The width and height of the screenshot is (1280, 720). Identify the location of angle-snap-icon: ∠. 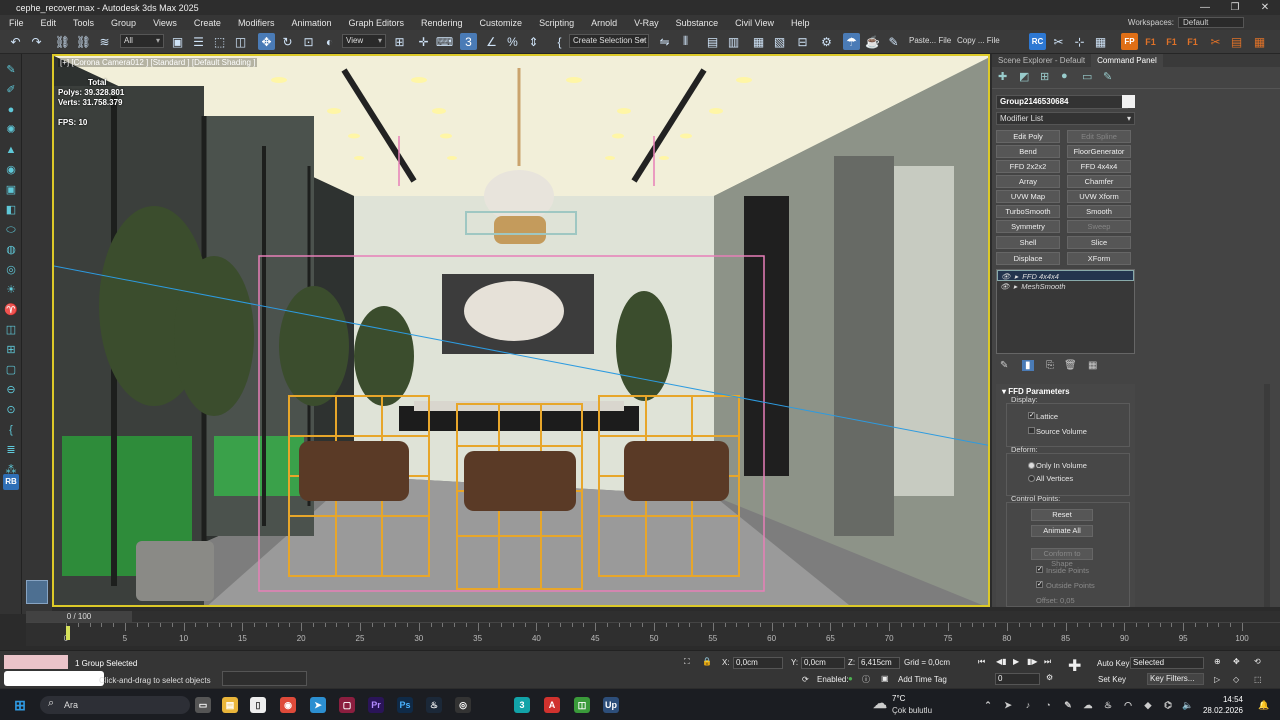
(491, 41).